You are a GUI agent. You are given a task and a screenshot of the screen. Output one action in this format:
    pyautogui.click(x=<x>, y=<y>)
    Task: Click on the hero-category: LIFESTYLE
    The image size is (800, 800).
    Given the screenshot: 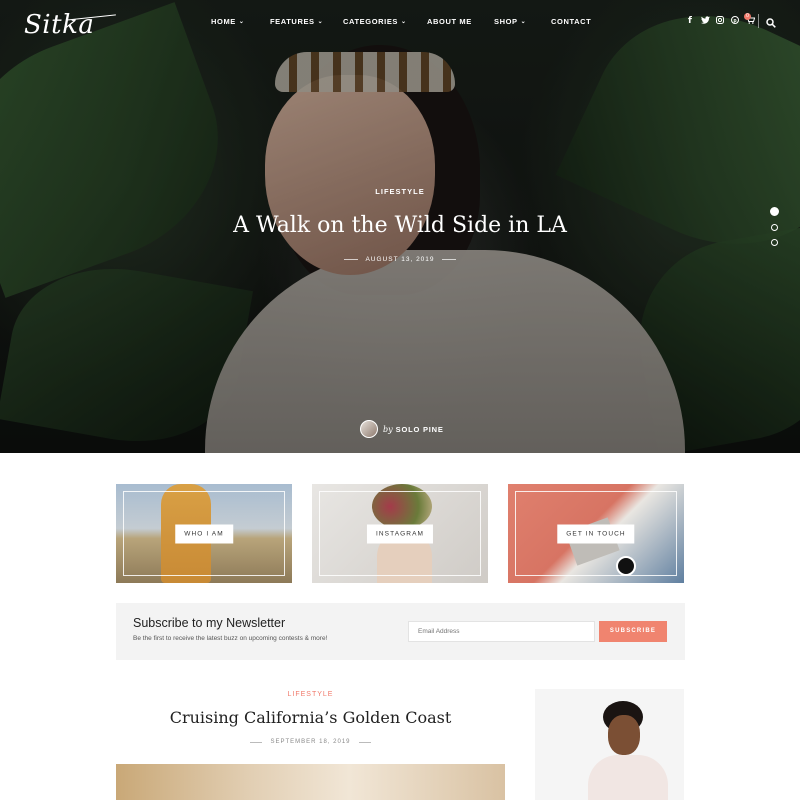 What is the action you would take?
    pyautogui.click(x=400, y=191)
    